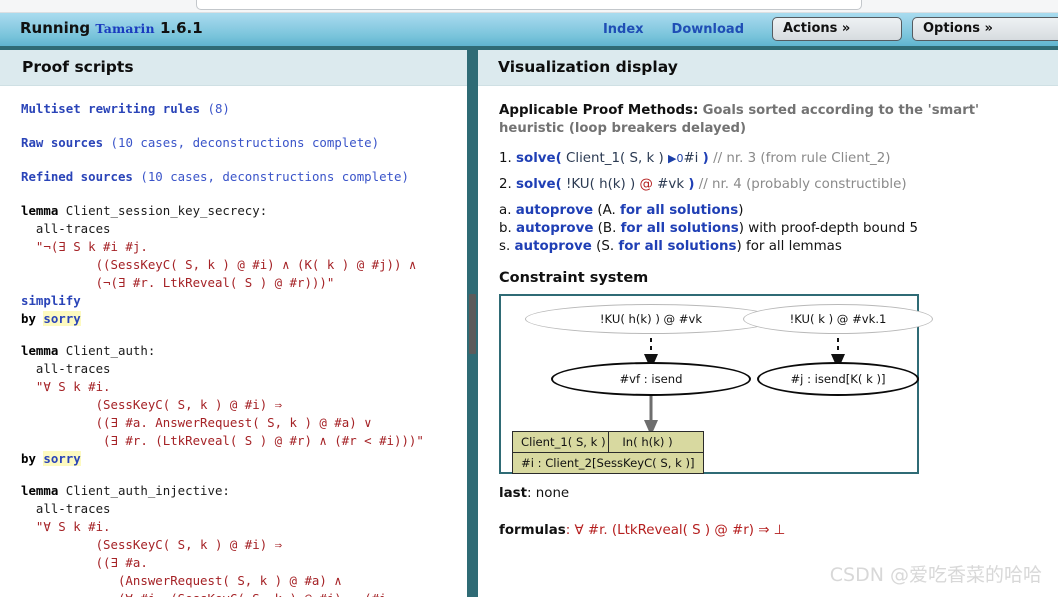  I want to click on lemma-body-line: (¬(∃ #r. LtkReveal( S ) @ #r)))", so click(178, 282).